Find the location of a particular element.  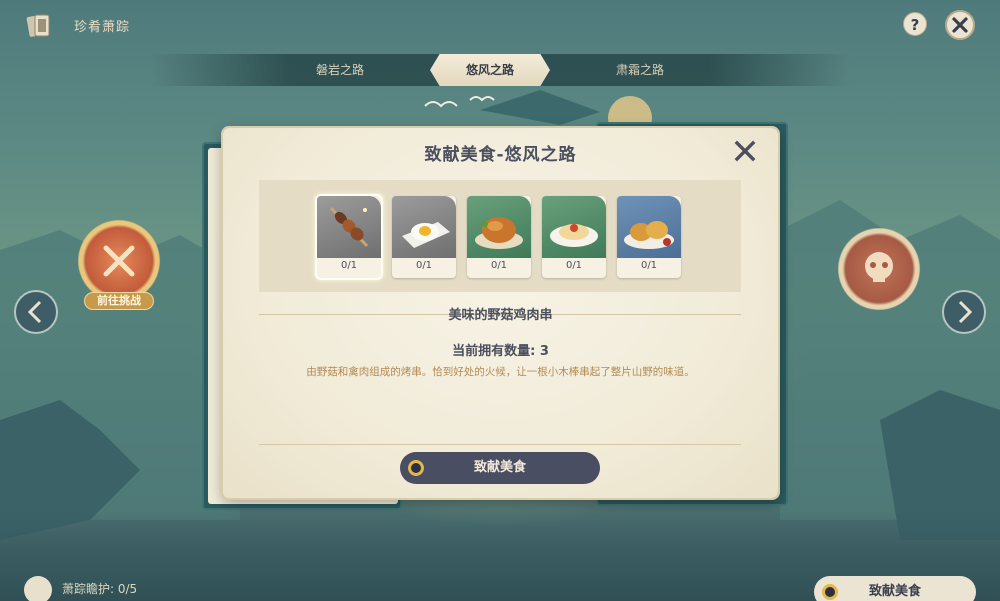

pasta-icon is located at coordinates (574, 235).